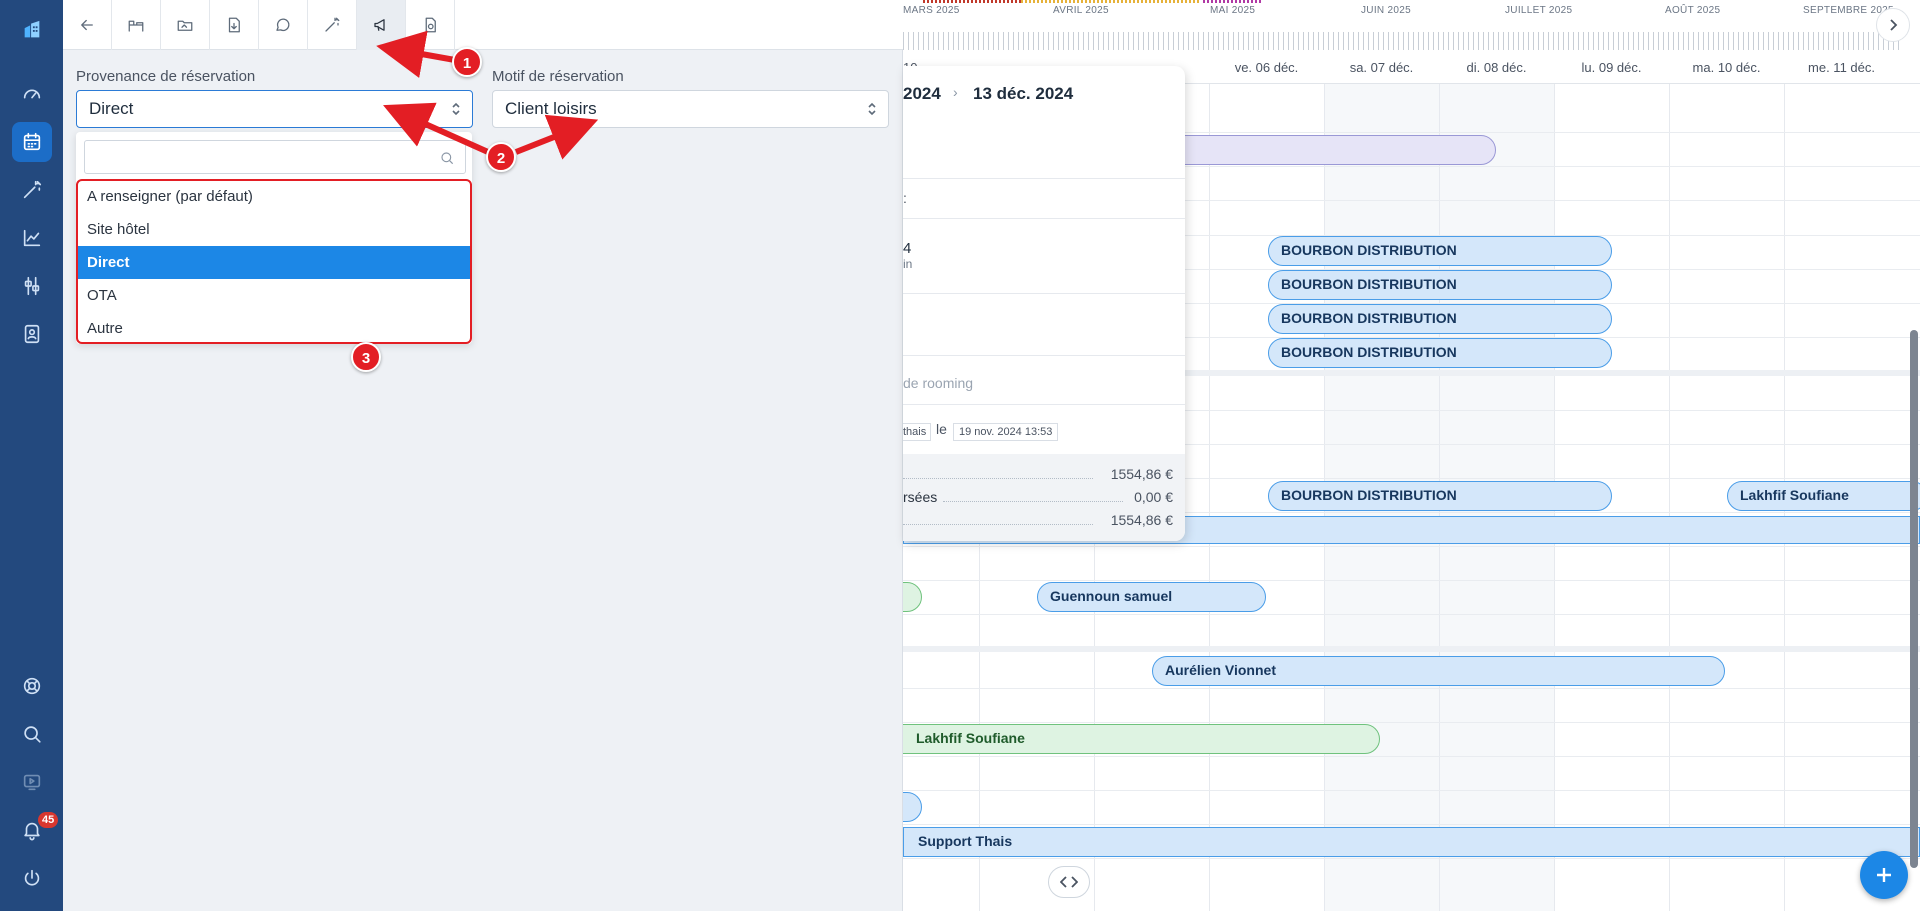  Describe the element at coordinates (1141, 520) in the screenshot. I see `remaining-amount: 1554,86 €` at that location.